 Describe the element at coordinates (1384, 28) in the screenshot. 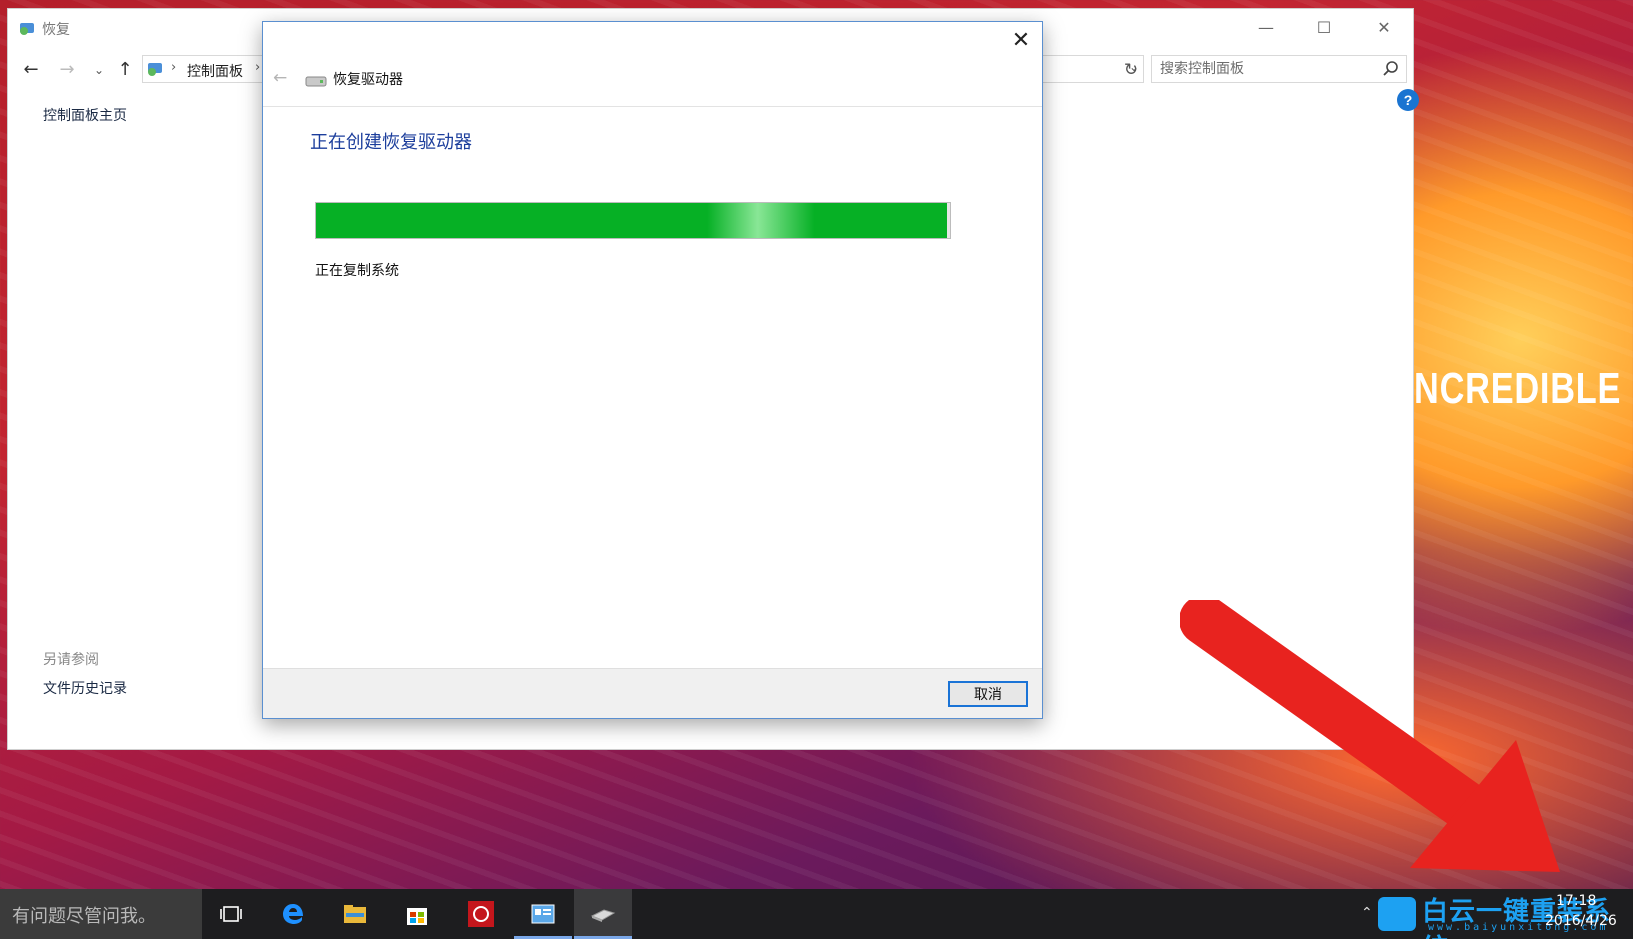

I see `window-close-button: ✕` at that location.